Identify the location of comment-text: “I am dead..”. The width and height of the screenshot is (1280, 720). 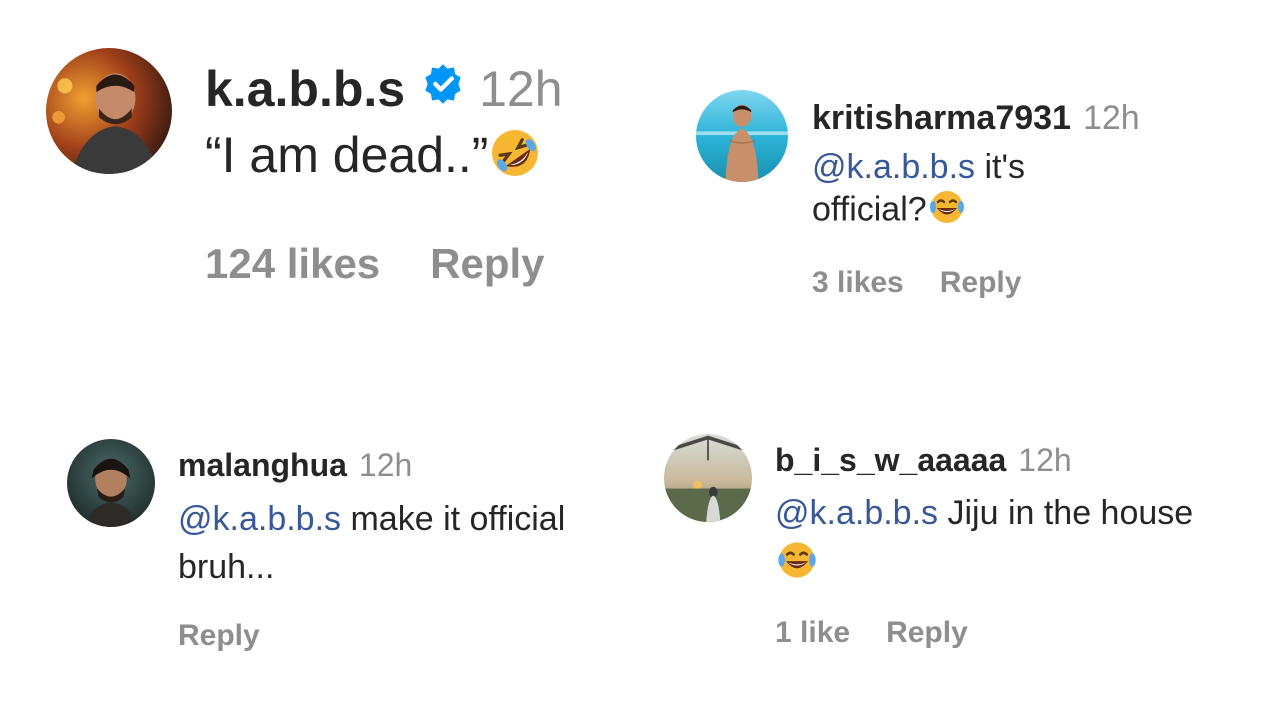
(384, 159).